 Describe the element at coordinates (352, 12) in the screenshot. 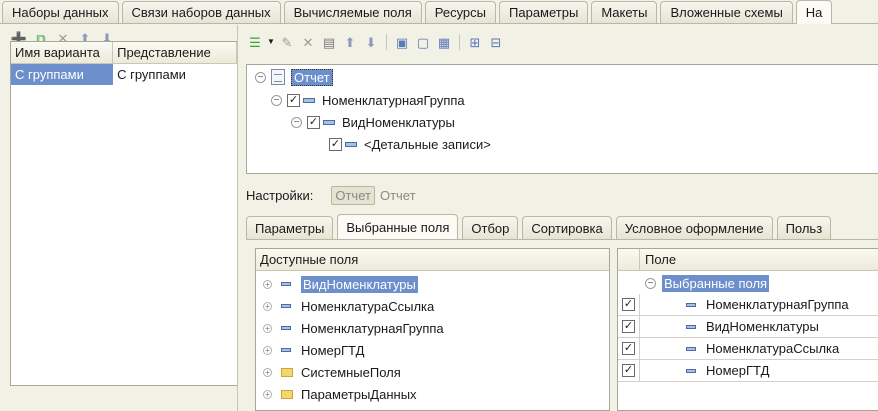

I see `tab-calculated-fields: Вычисляемые поля` at that location.